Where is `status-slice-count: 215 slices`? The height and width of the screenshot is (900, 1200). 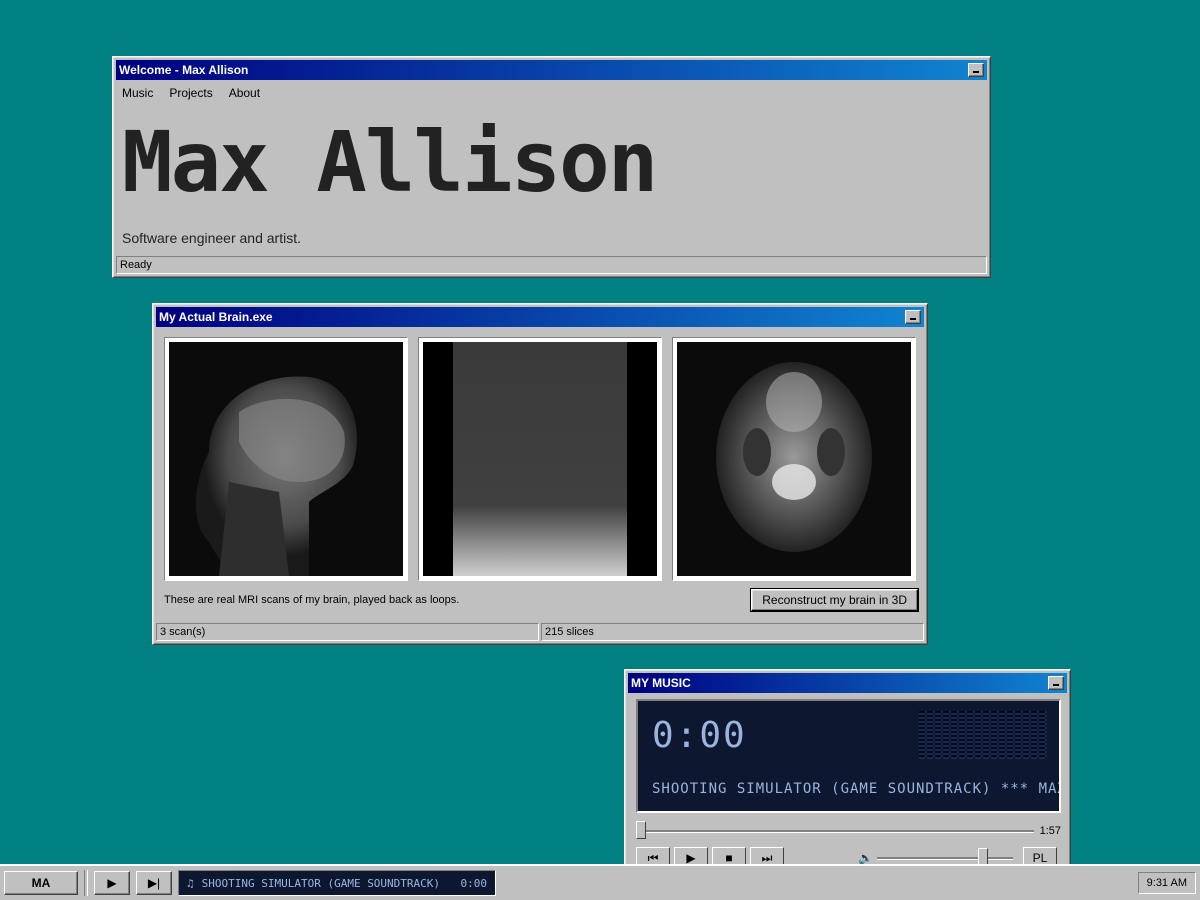 status-slice-count: 215 slices is located at coordinates (732, 632).